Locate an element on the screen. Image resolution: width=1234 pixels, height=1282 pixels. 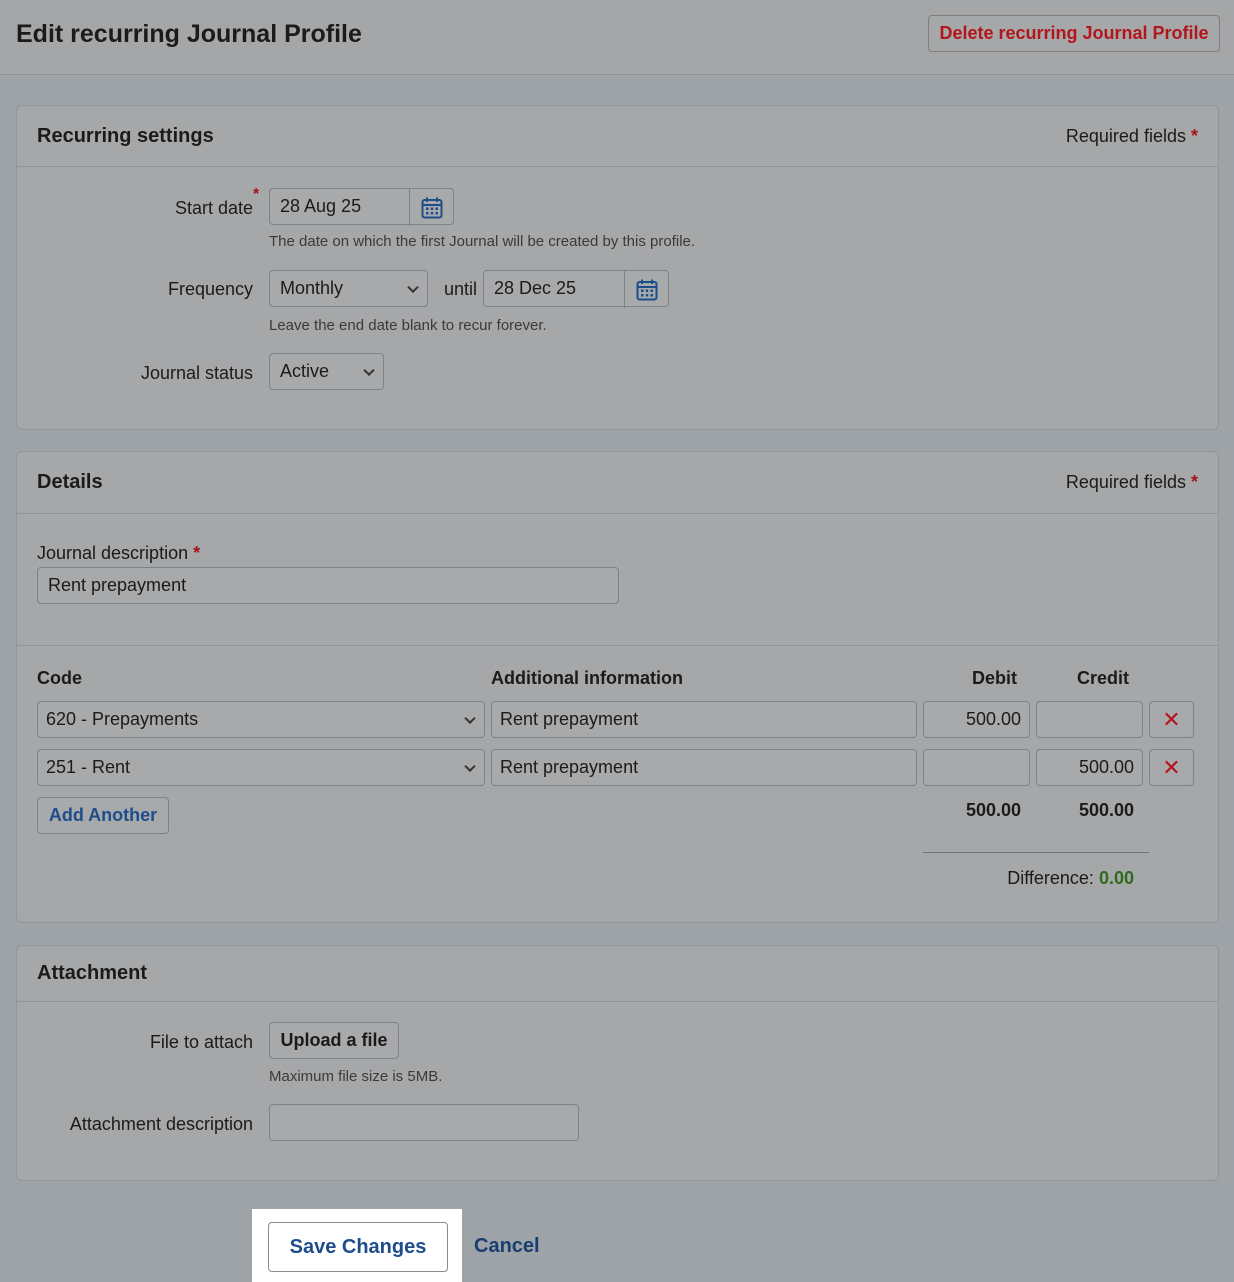
difference-row: Difference: 0.00 is located at coordinates (1028, 878).